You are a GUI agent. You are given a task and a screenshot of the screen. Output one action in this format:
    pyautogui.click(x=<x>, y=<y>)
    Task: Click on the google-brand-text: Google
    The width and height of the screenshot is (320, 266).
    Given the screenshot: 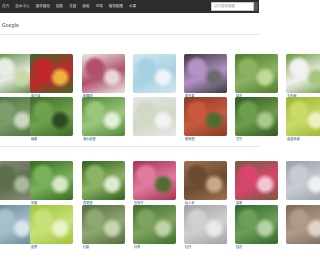 What is the action you would take?
    pyautogui.click(x=10, y=26)
    